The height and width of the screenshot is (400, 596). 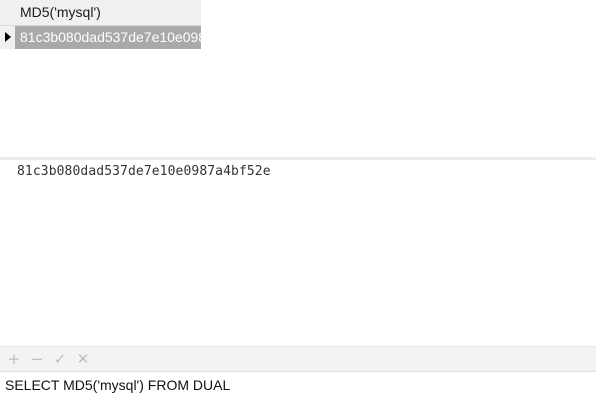 What do you see at coordinates (108, 37) in the screenshot?
I see `result-cell: 81c3b080dad537de7e10e0987a4bf52e` at bounding box center [108, 37].